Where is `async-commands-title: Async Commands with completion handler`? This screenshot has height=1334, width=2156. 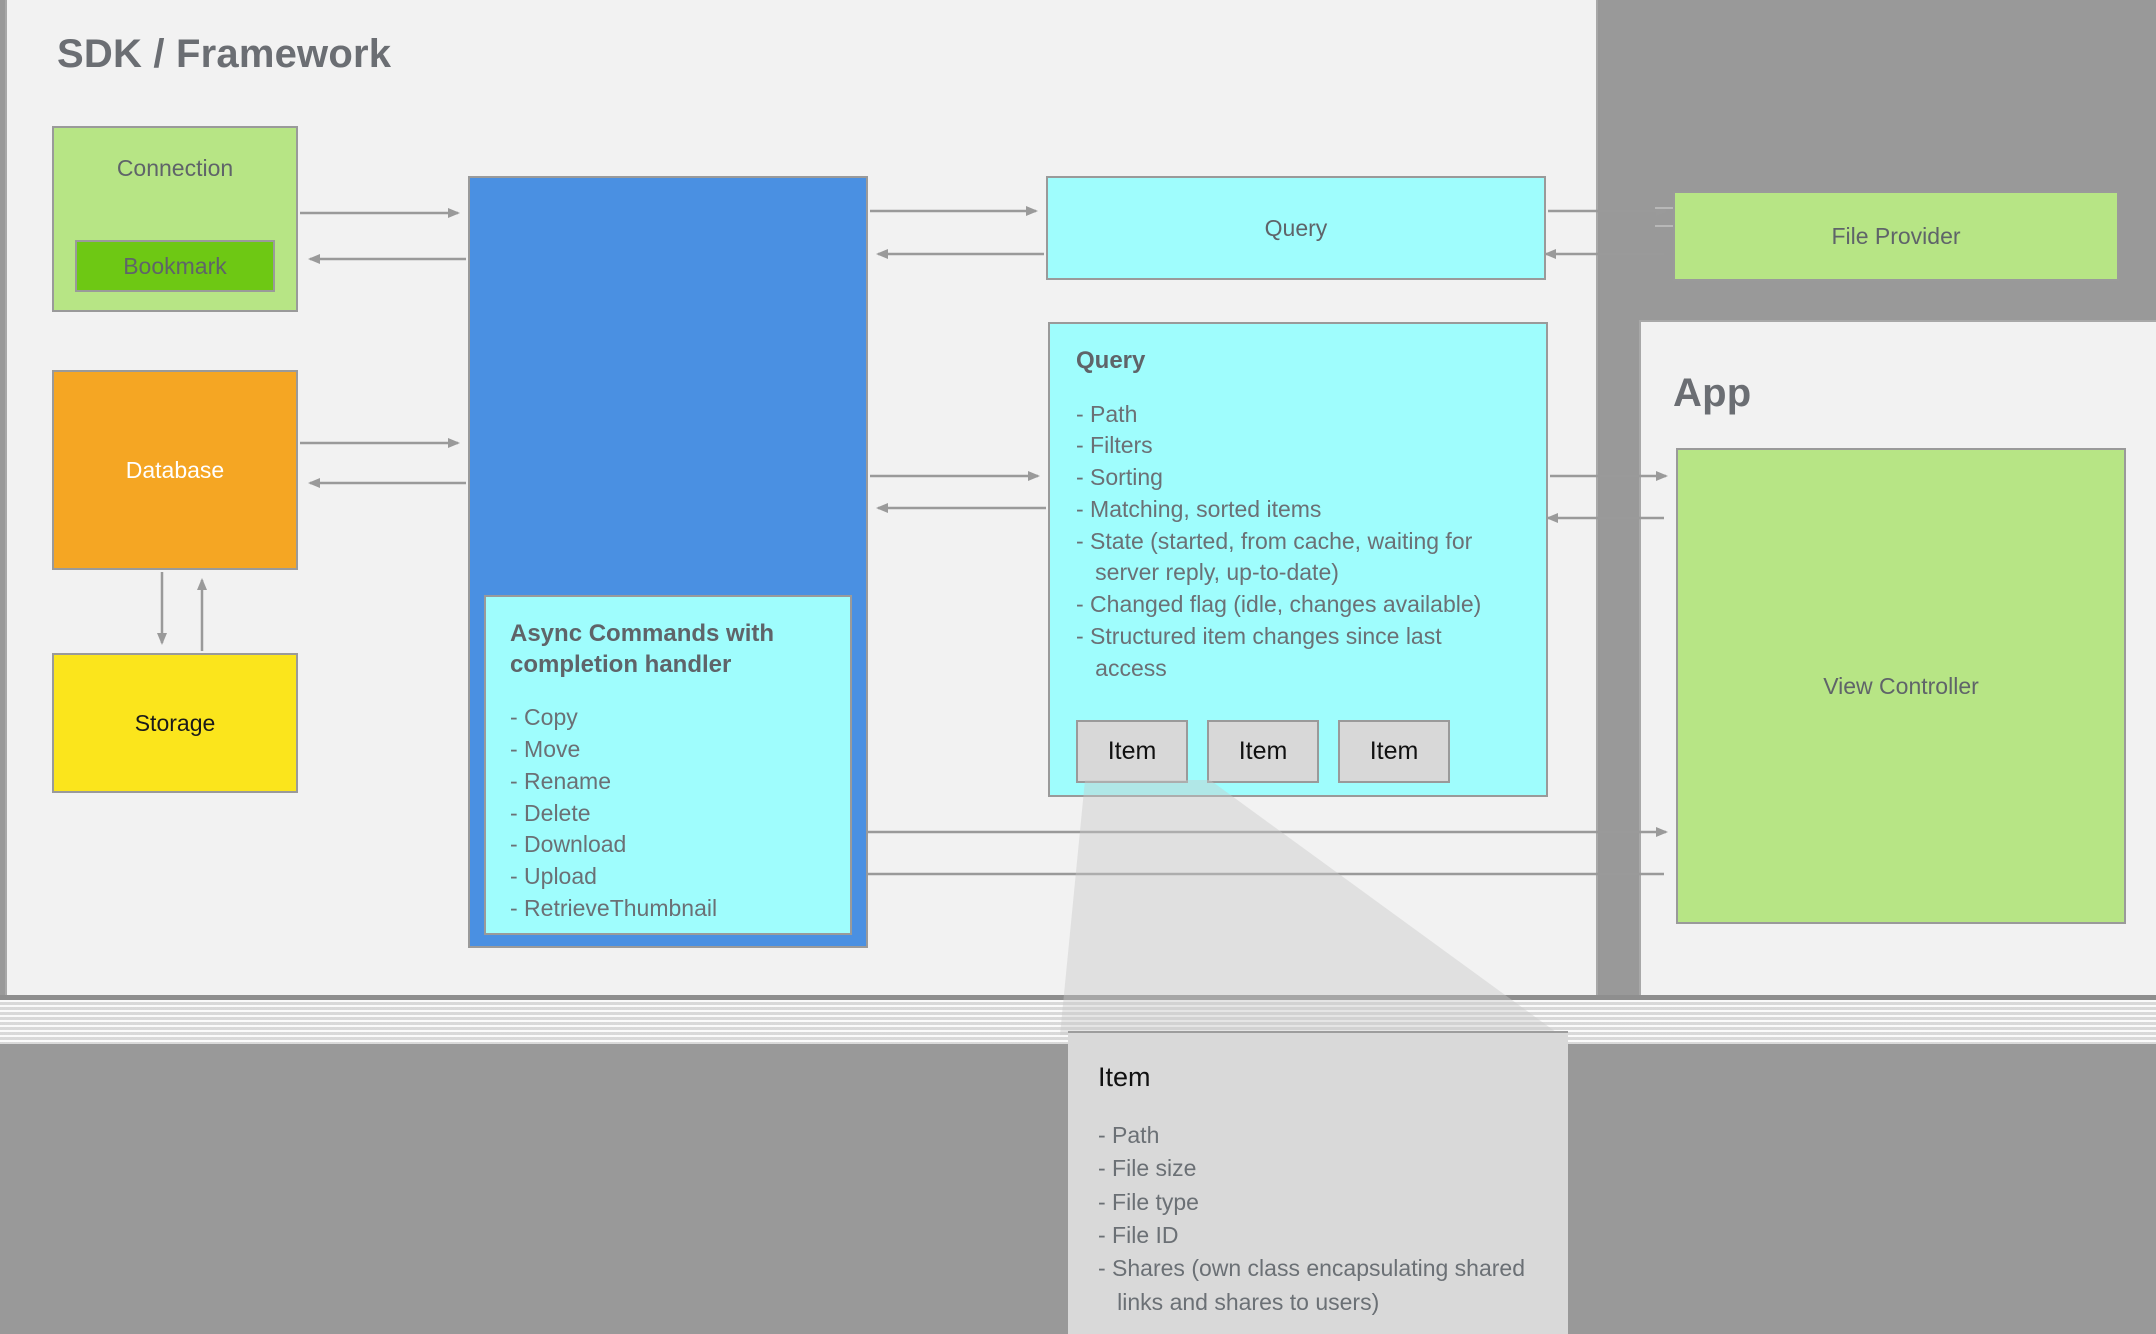 async-commands-title: Async Commands with completion handler is located at coordinates (668, 649).